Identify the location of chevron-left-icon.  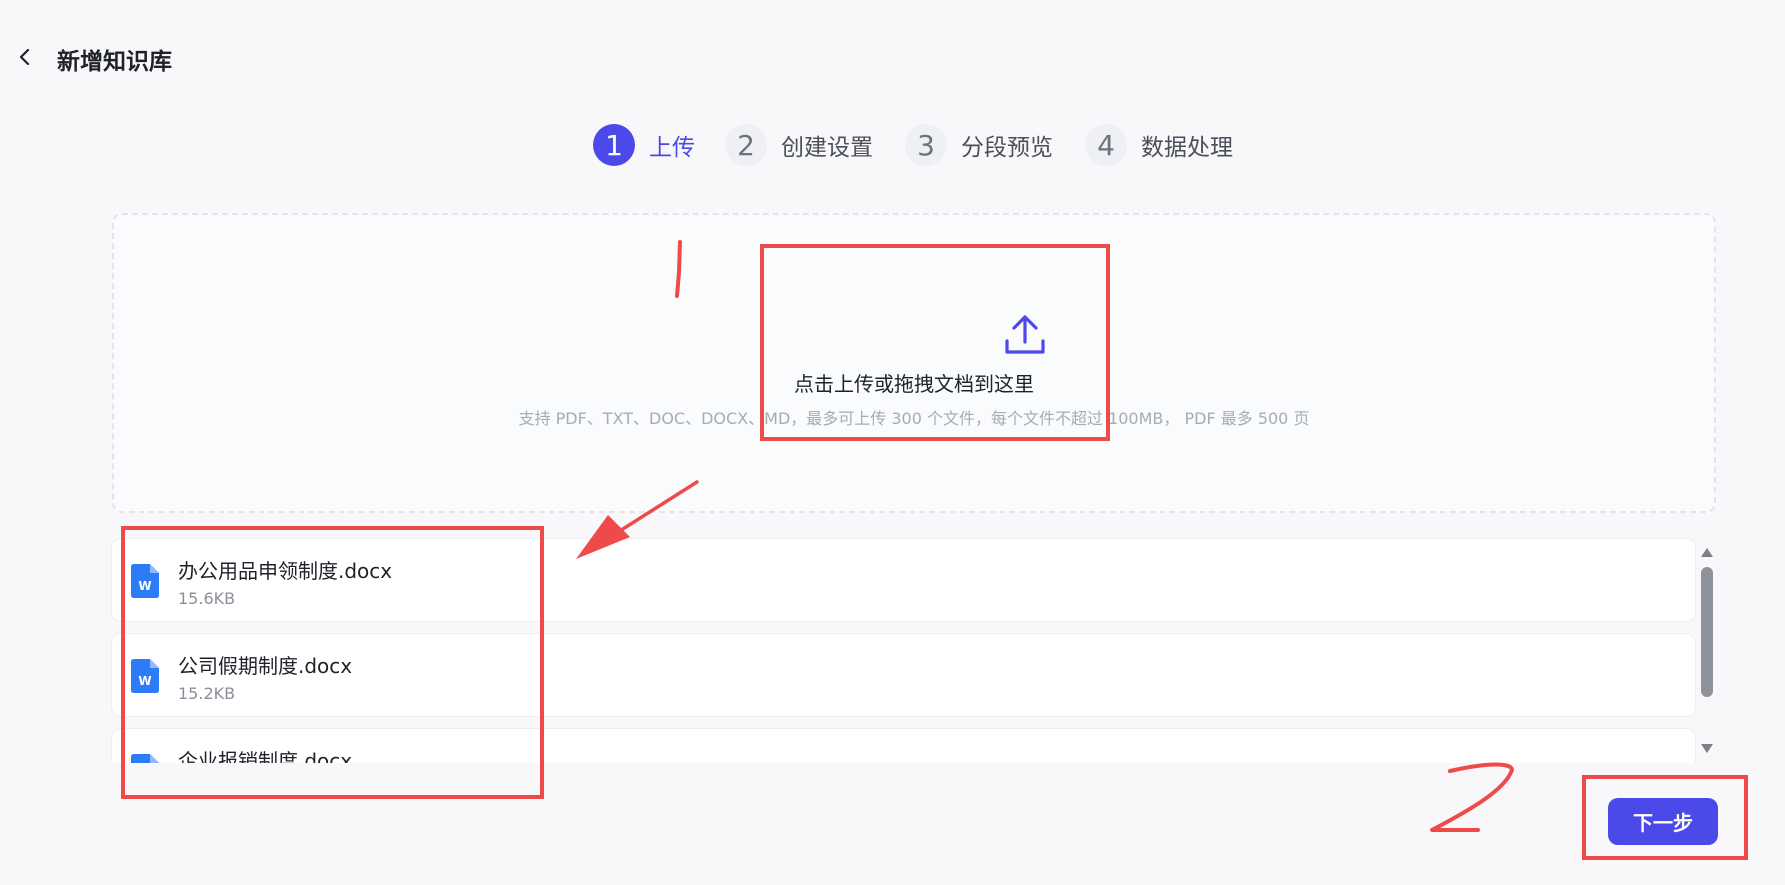
(24, 57).